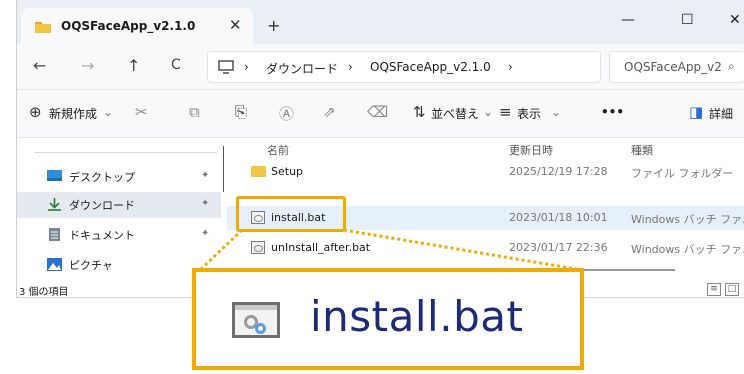 The width and height of the screenshot is (744, 374). What do you see at coordinates (241, 112) in the screenshot?
I see `paste-icon: ⎘` at bounding box center [241, 112].